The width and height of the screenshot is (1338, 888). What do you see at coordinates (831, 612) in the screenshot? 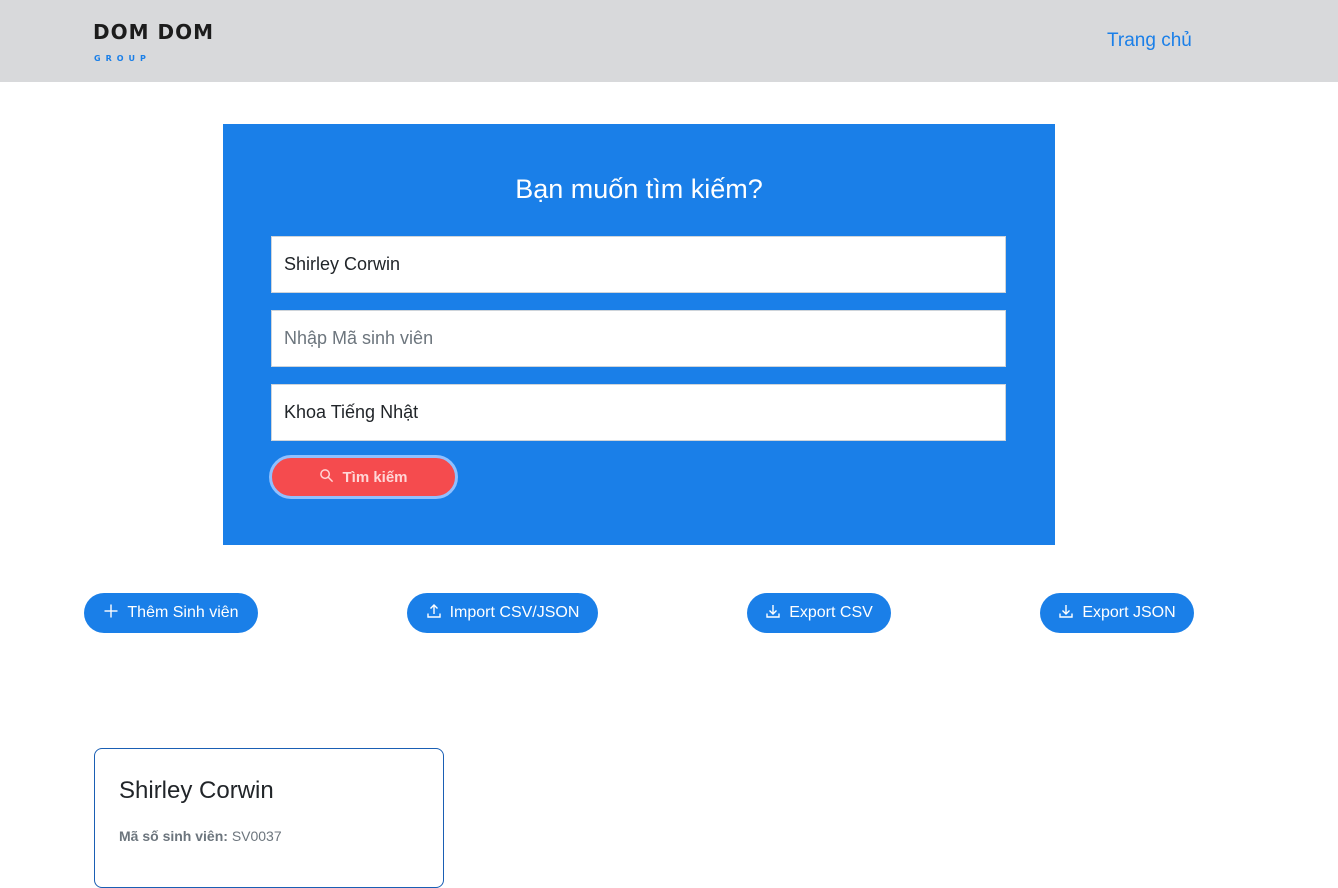
I see `export-csv-label: Export CSV` at bounding box center [831, 612].